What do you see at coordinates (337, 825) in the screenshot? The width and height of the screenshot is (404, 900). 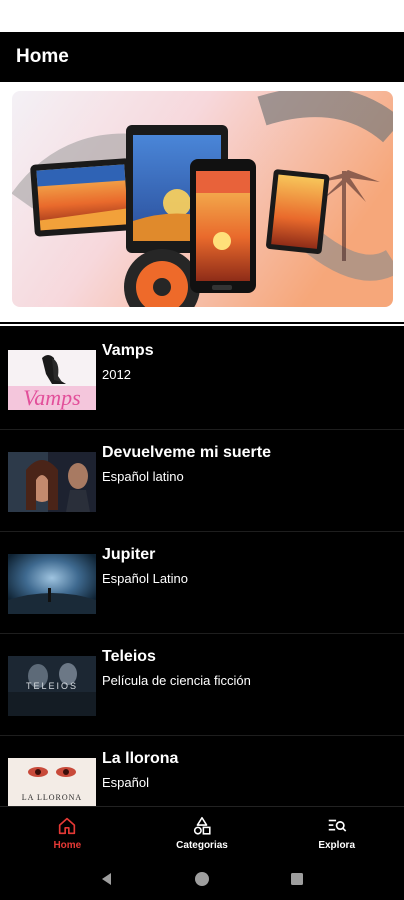 I see `explore-icon` at bounding box center [337, 825].